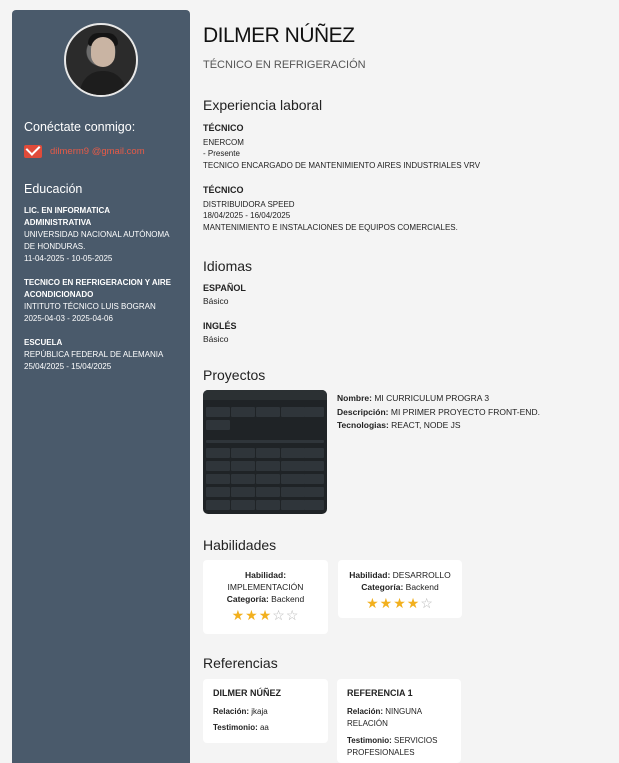 The height and width of the screenshot is (763, 619). Describe the element at coordinates (68, 258) in the screenshot. I see `education-dates: 11-04-2025 - 10-05-2025` at that location.